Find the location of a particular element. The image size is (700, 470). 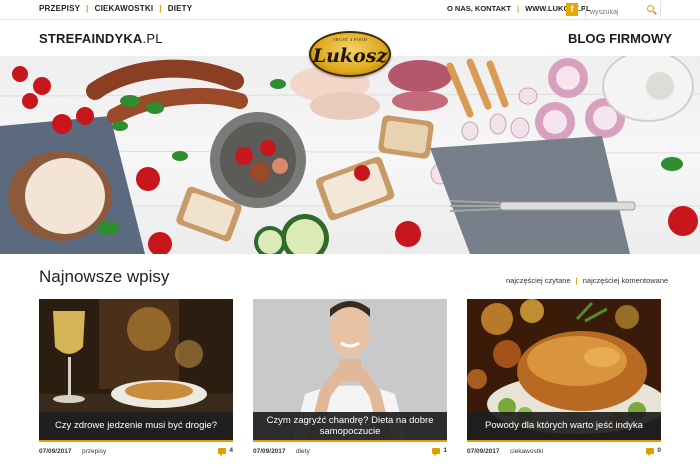

lukosz-logo: TRUST 4 FOOD Lukosz is located at coordinates (350, 54).